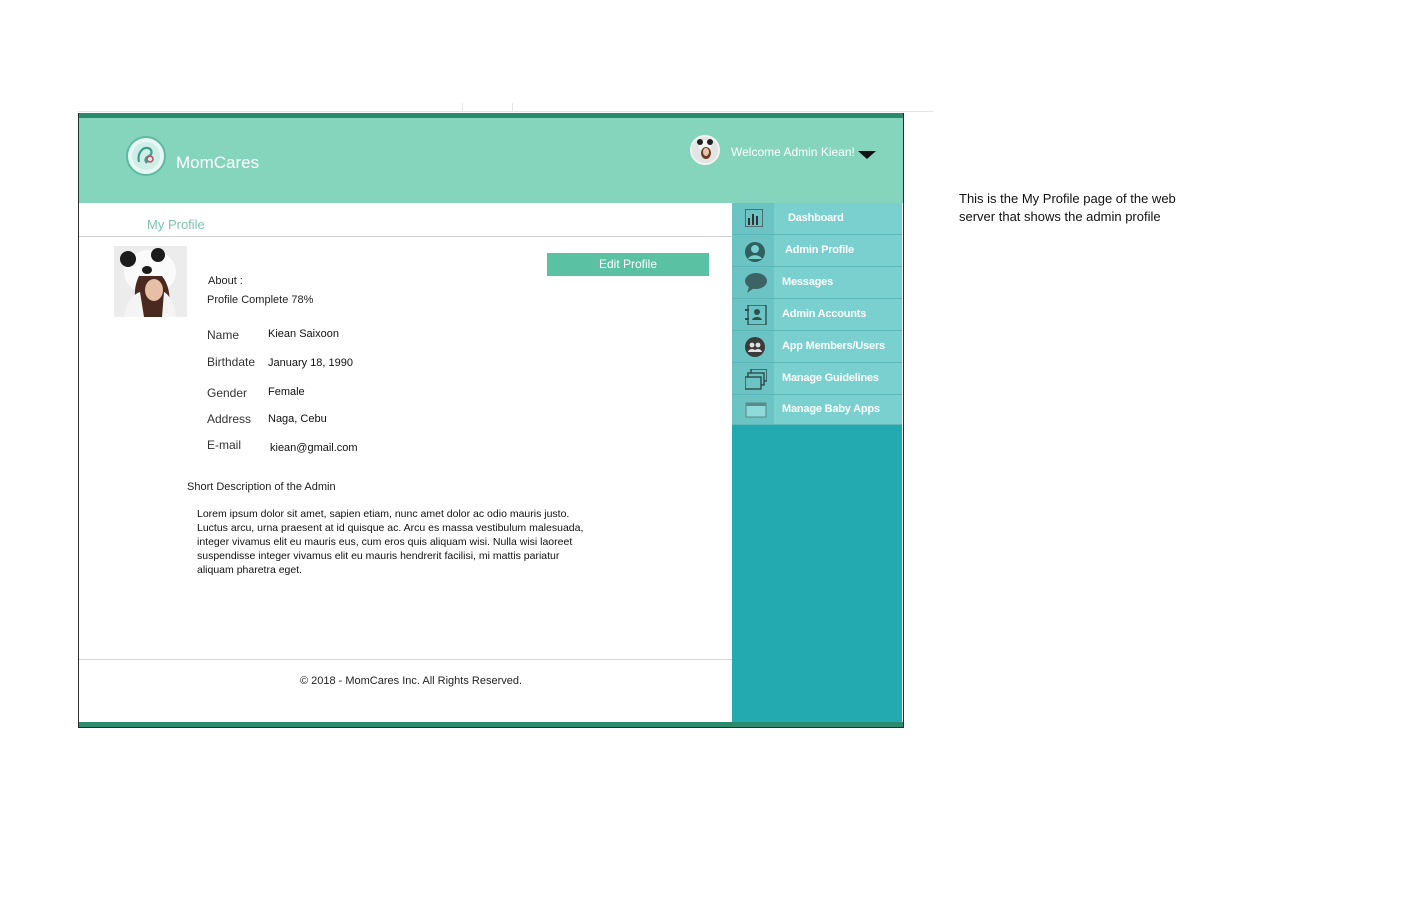 This screenshot has width=1428, height=898. Describe the element at coordinates (753, 218) in the screenshot. I see `bar-chart-icon` at that location.